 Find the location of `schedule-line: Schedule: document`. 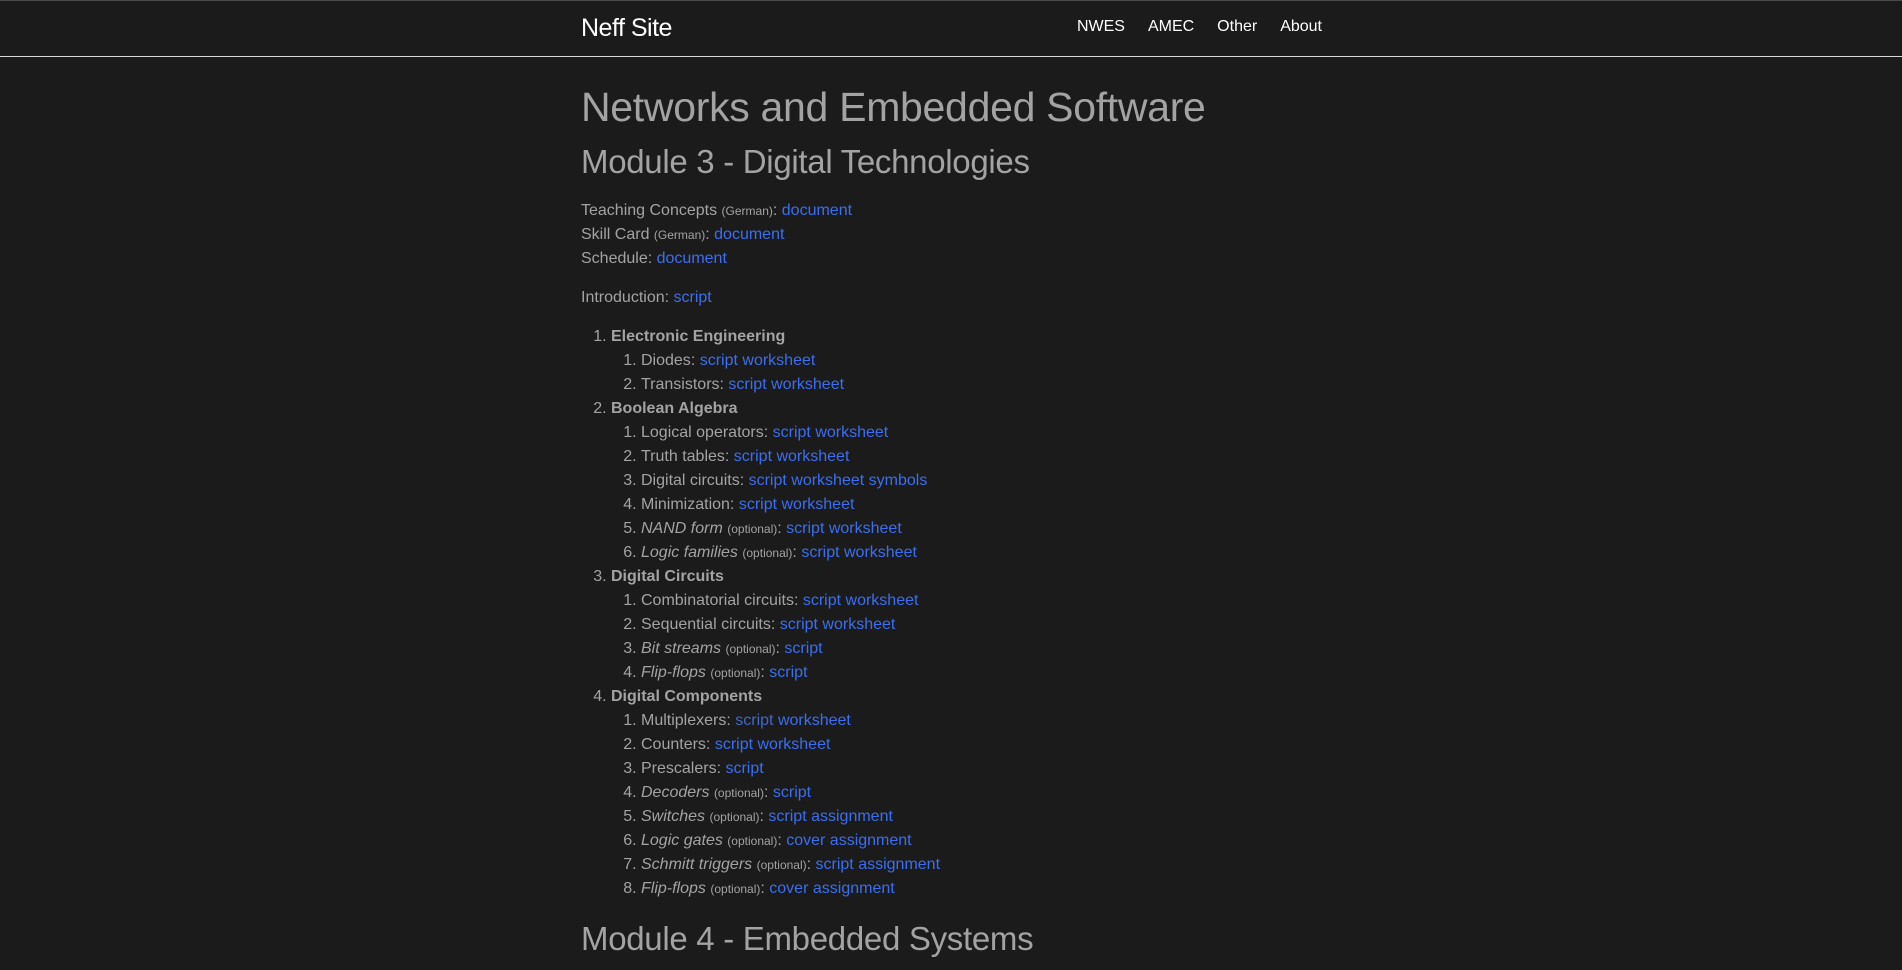

schedule-line: Schedule: document is located at coordinates (951, 259).